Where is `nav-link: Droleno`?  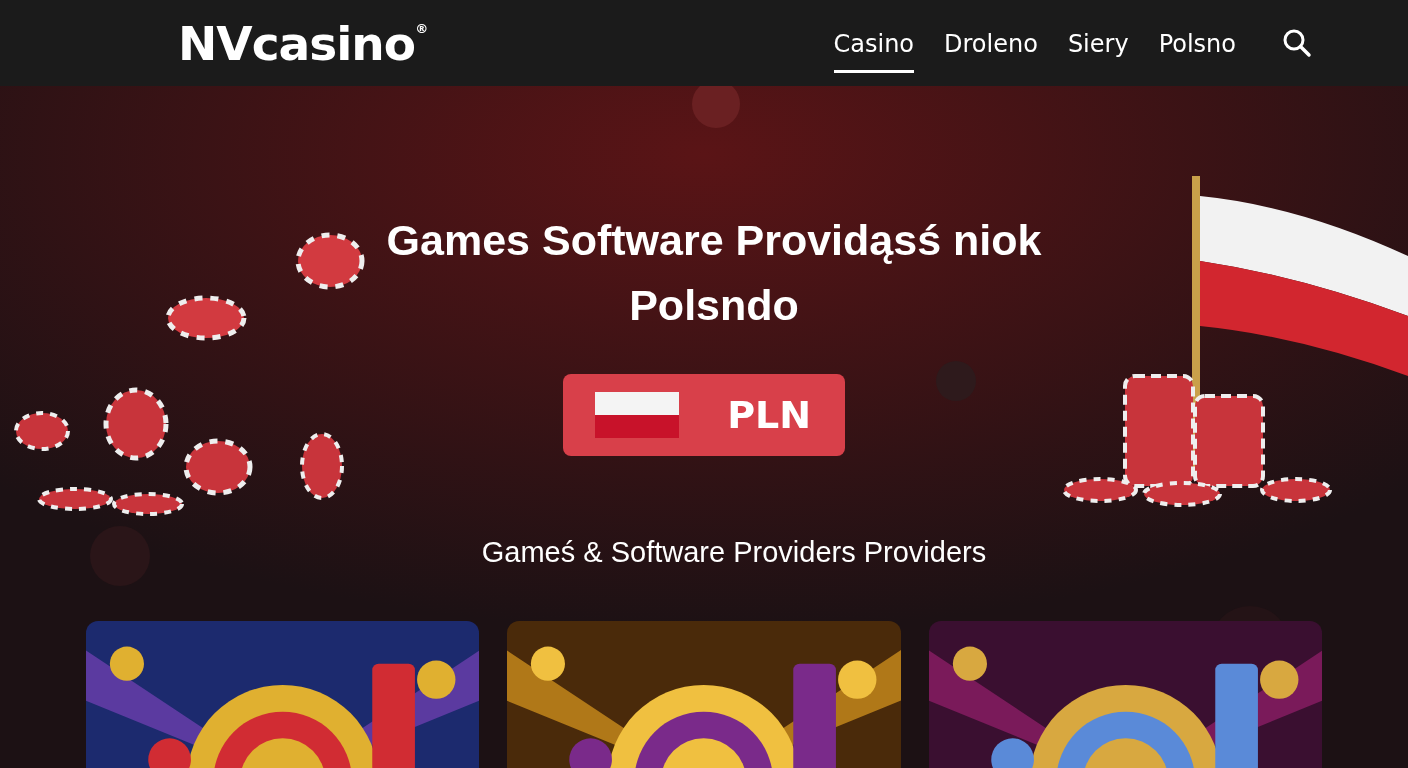 nav-link: Droleno is located at coordinates (991, 46).